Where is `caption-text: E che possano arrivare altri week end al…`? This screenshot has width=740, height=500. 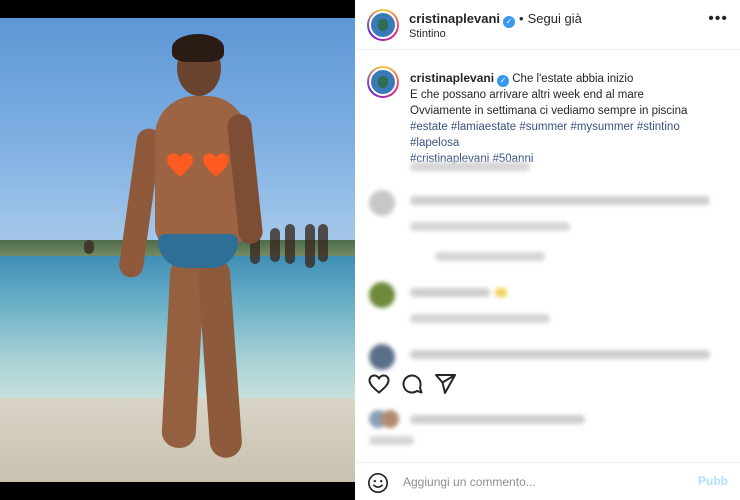
caption-text: E che possano arrivare altri week end al… is located at coordinates (527, 95).